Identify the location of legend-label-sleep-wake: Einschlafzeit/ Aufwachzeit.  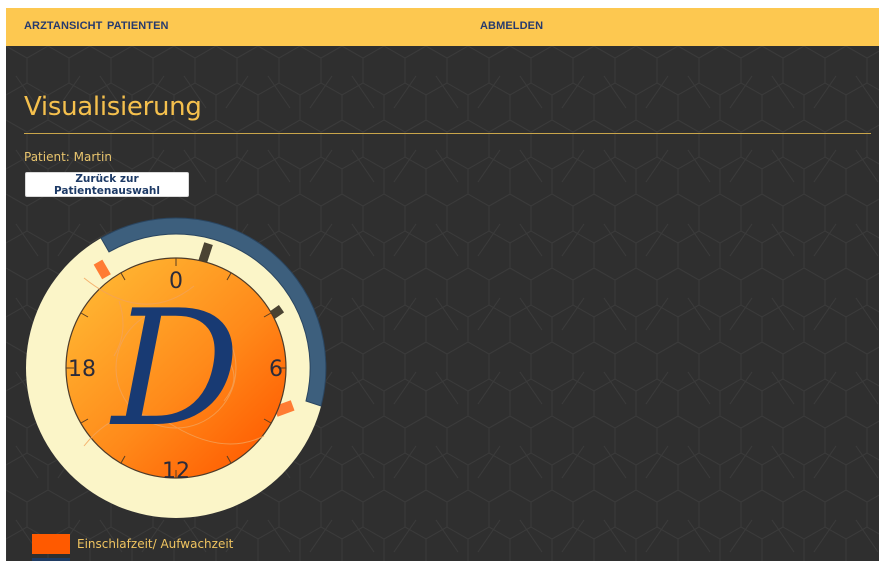
(155, 544).